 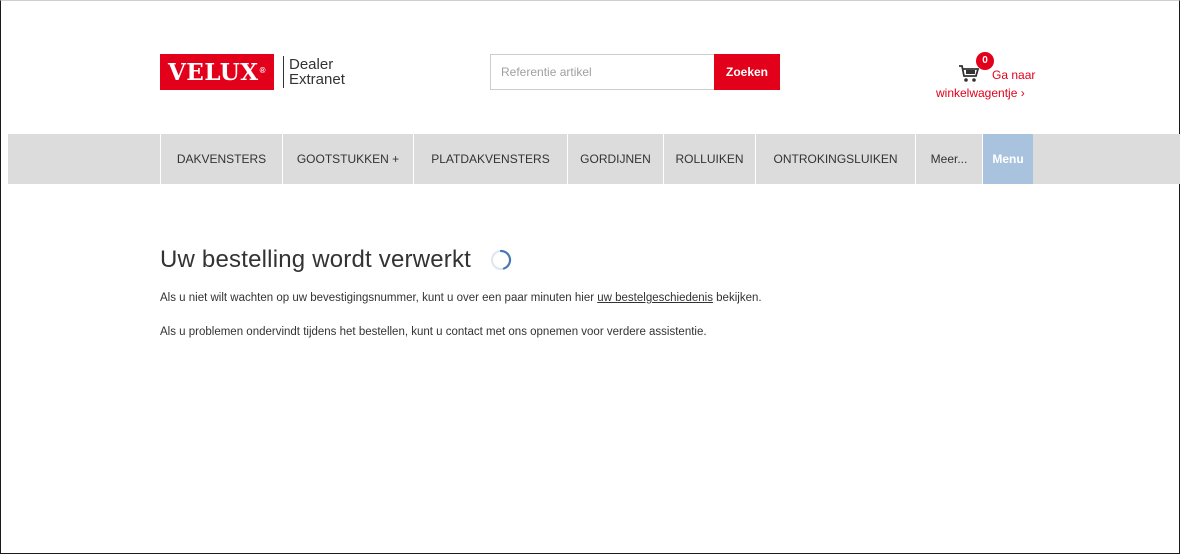 What do you see at coordinates (655, 298) in the screenshot?
I see `order-history-link: uw bestelgeschiedenis` at bounding box center [655, 298].